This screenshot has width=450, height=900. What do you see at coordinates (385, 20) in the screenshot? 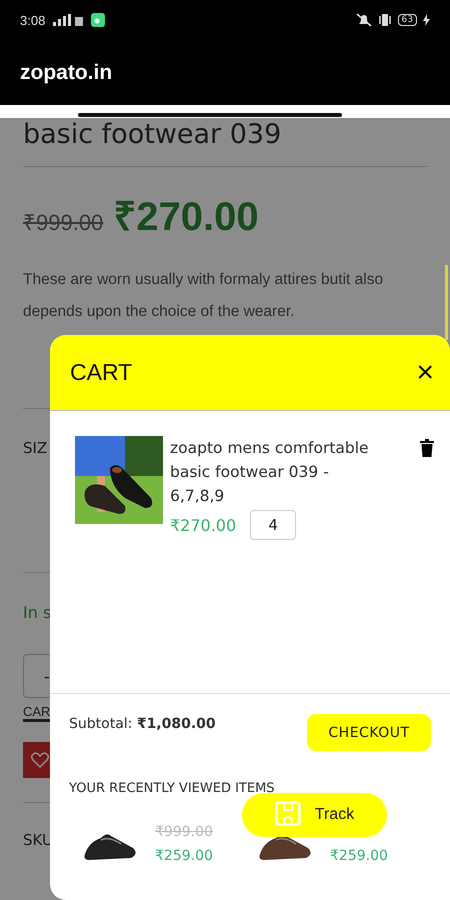
I see `vibrate-icon` at bounding box center [385, 20].